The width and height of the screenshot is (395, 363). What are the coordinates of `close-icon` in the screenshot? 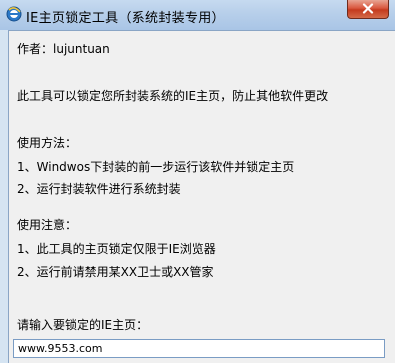 It's located at (368, 8).